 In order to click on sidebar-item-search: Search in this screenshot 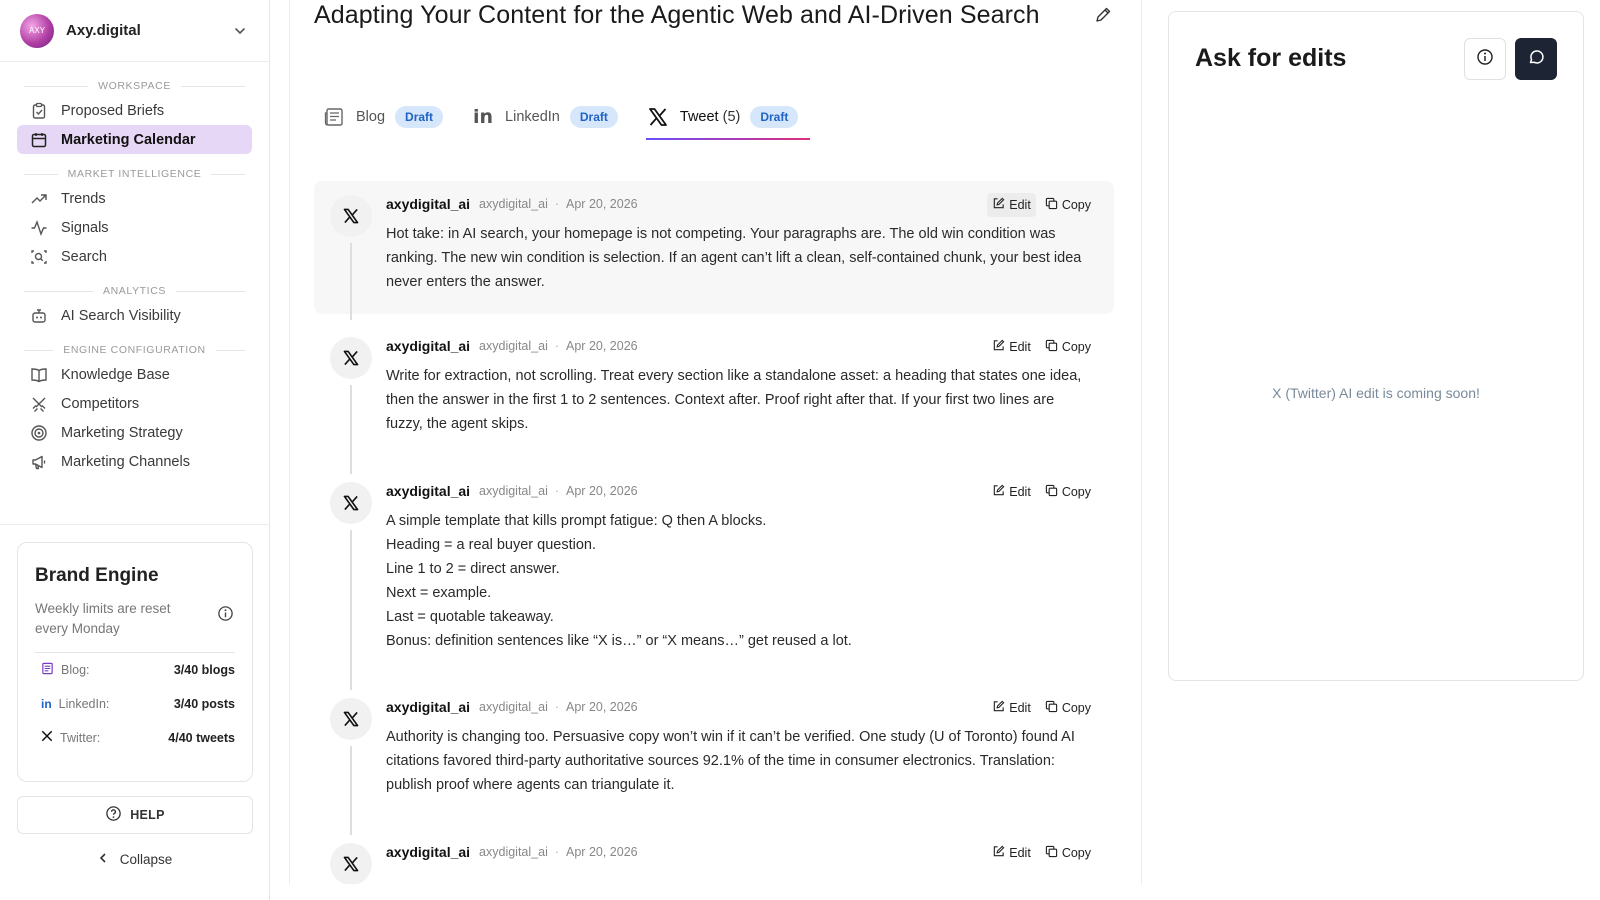, I will do `click(134, 256)`.